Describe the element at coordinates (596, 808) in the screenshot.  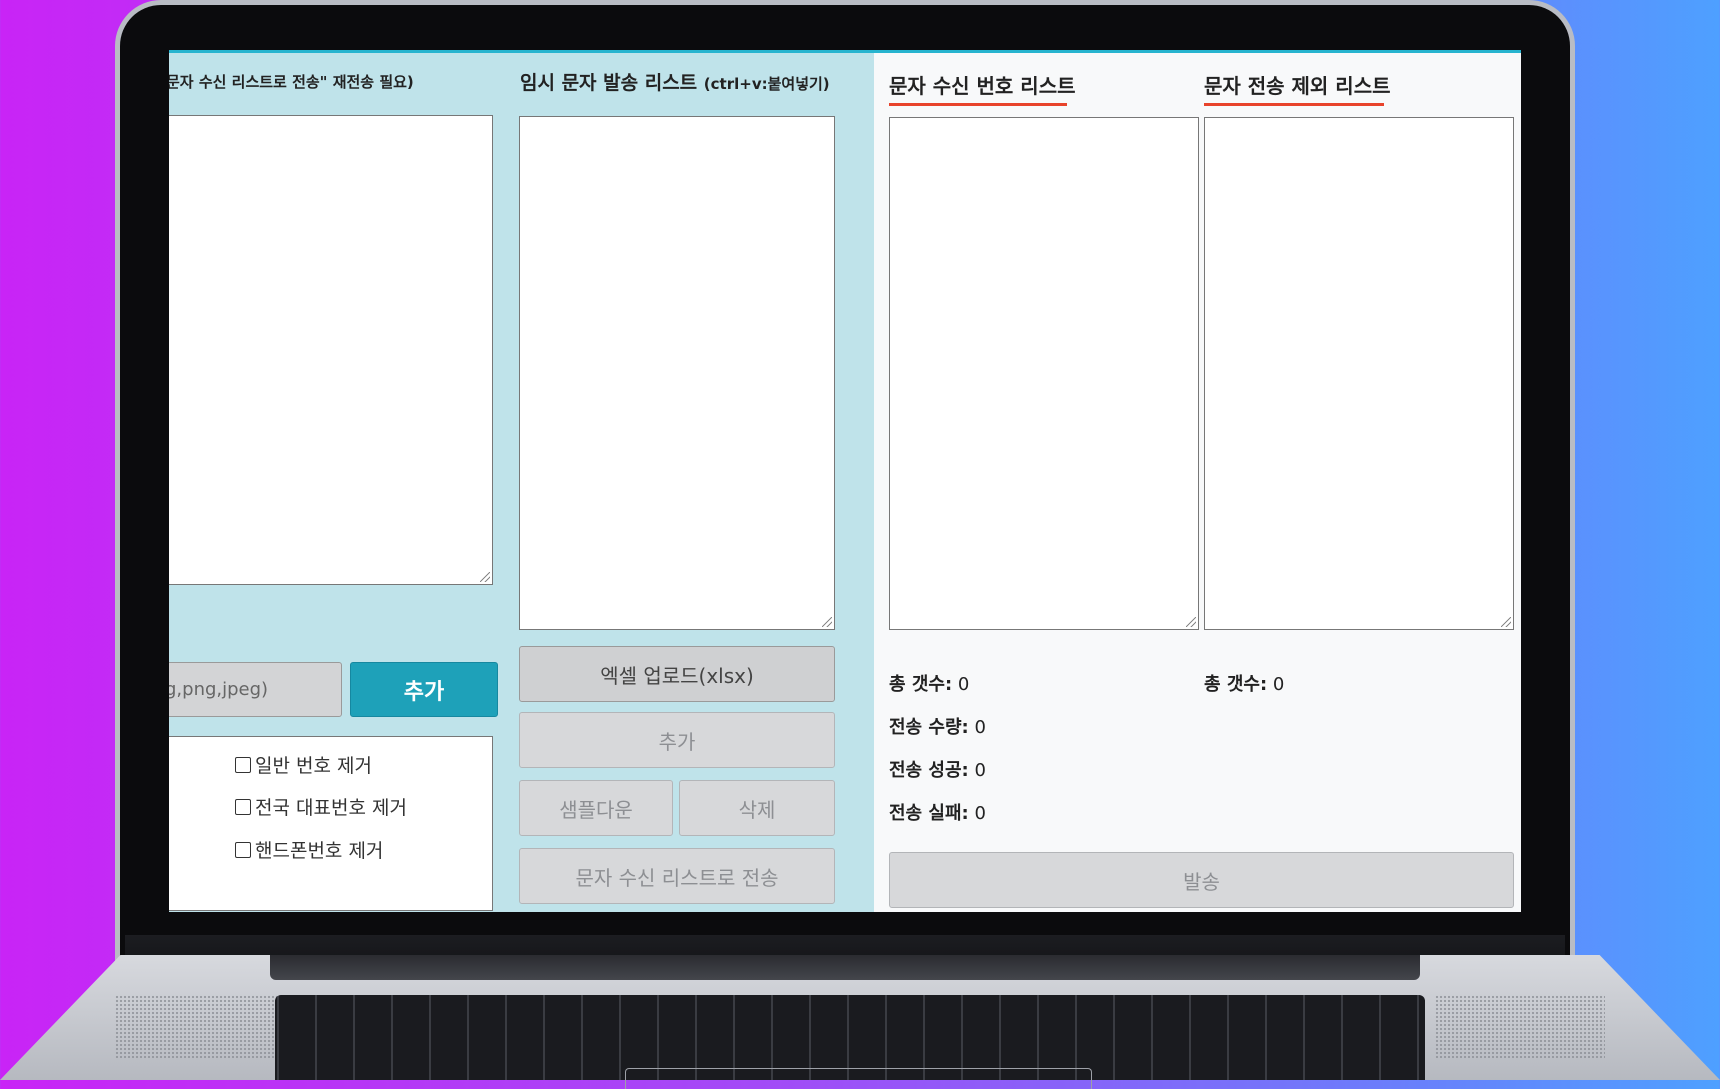
I see `sample-download-button: 샘플다운` at that location.